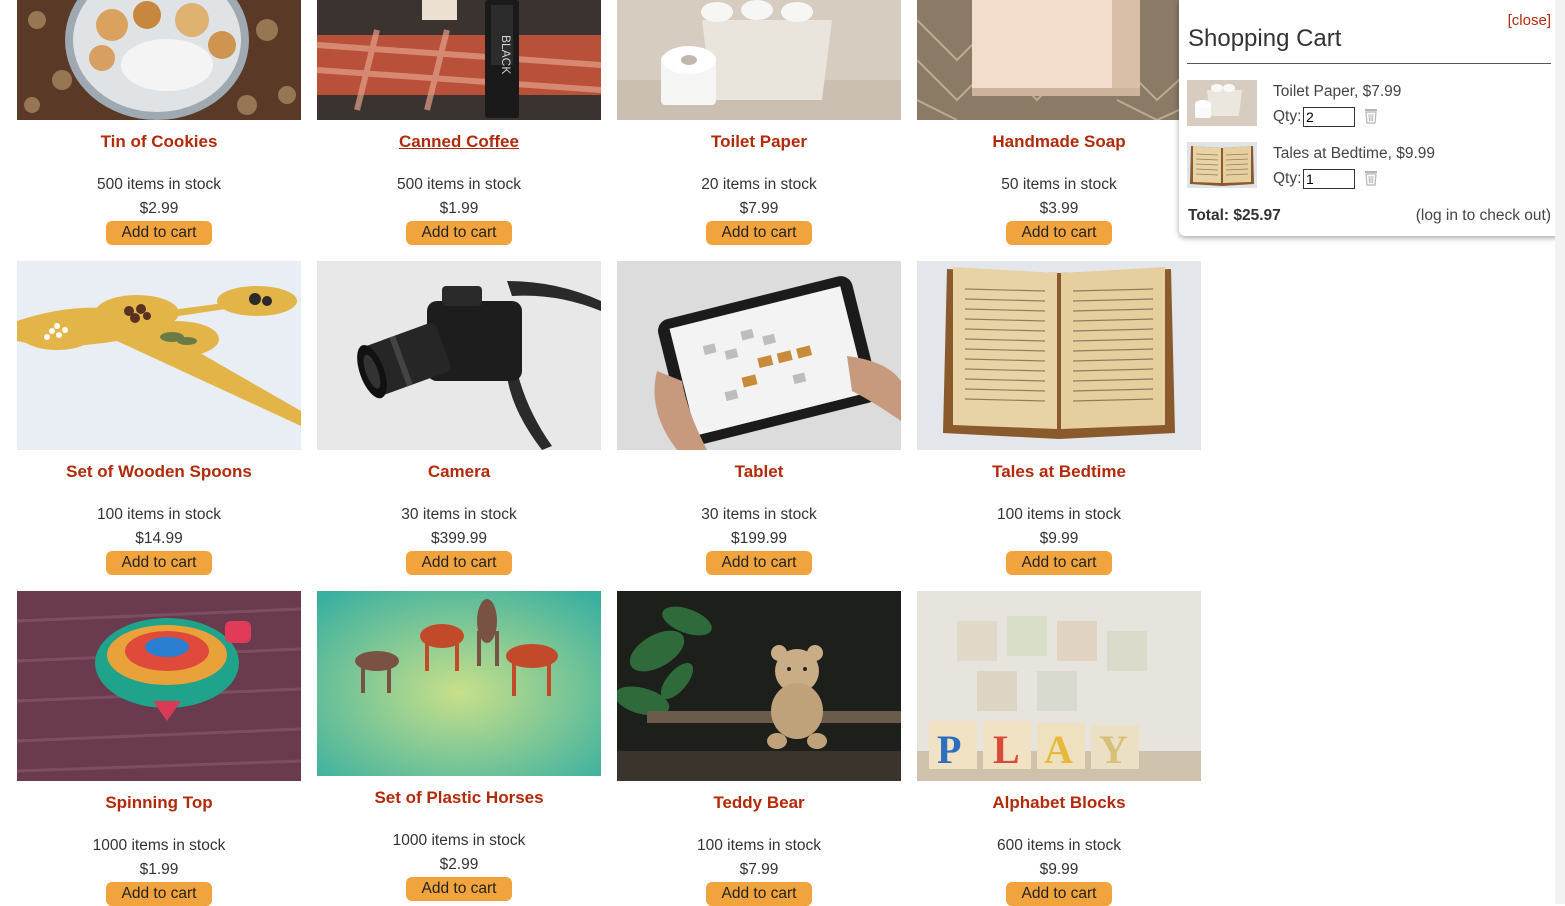 This screenshot has height=906, width=1565. I want to click on cart-item: Tales at Bedtime, $9.99 Qty:, so click(1369, 166).